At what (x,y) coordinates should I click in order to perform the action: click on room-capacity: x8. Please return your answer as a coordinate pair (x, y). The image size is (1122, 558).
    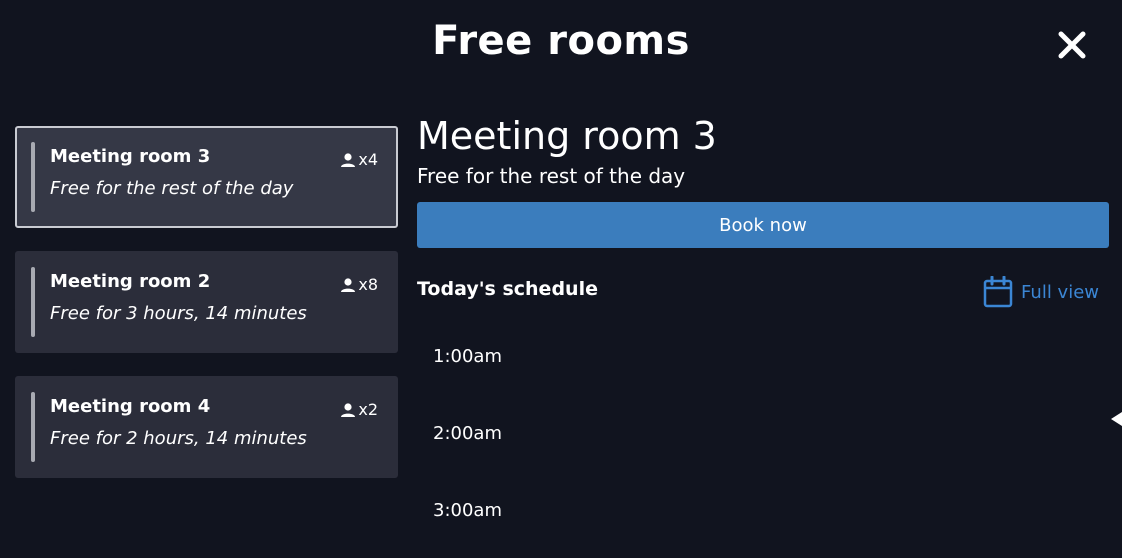
    Looking at the image, I should click on (359, 284).